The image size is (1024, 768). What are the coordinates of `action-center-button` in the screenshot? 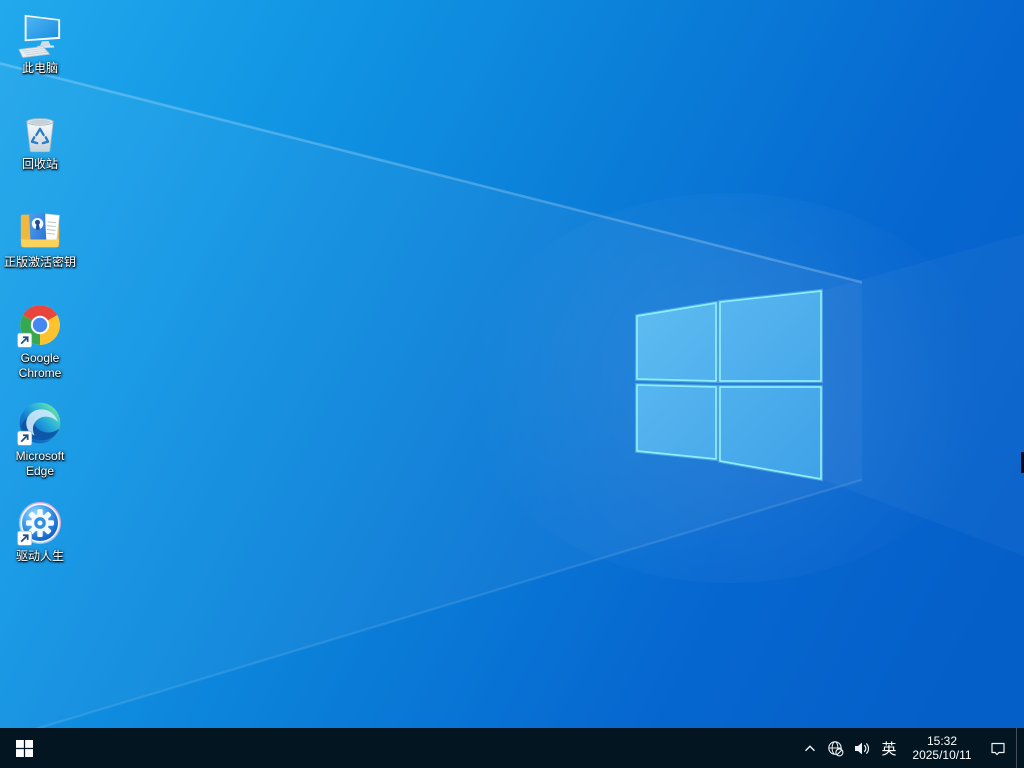 It's located at (998, 748).